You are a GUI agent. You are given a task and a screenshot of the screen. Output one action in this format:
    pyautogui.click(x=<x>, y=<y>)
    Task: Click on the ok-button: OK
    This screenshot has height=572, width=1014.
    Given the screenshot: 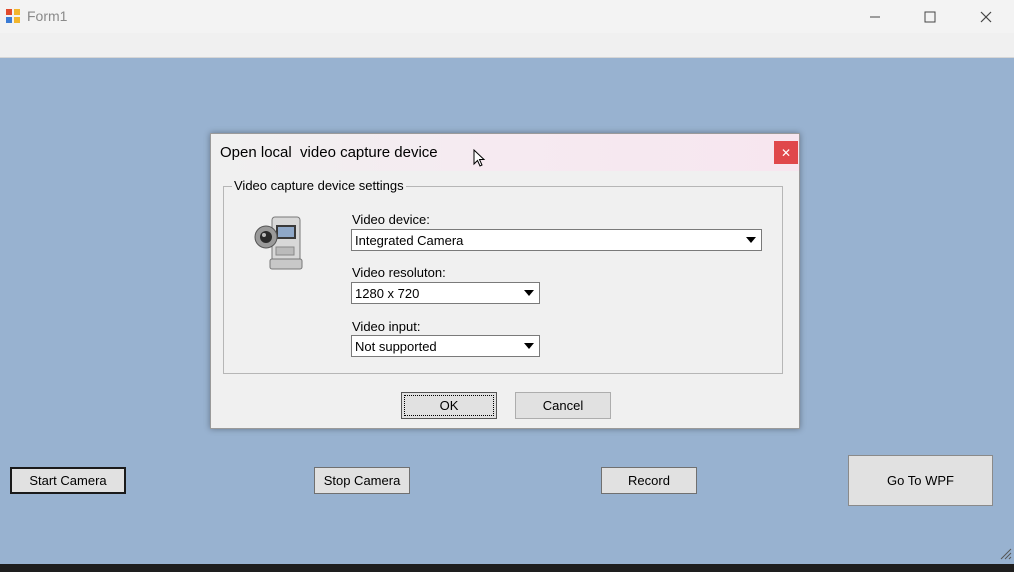 What is the action you would take?
    pyautogui.click(x=449, y=405)
    